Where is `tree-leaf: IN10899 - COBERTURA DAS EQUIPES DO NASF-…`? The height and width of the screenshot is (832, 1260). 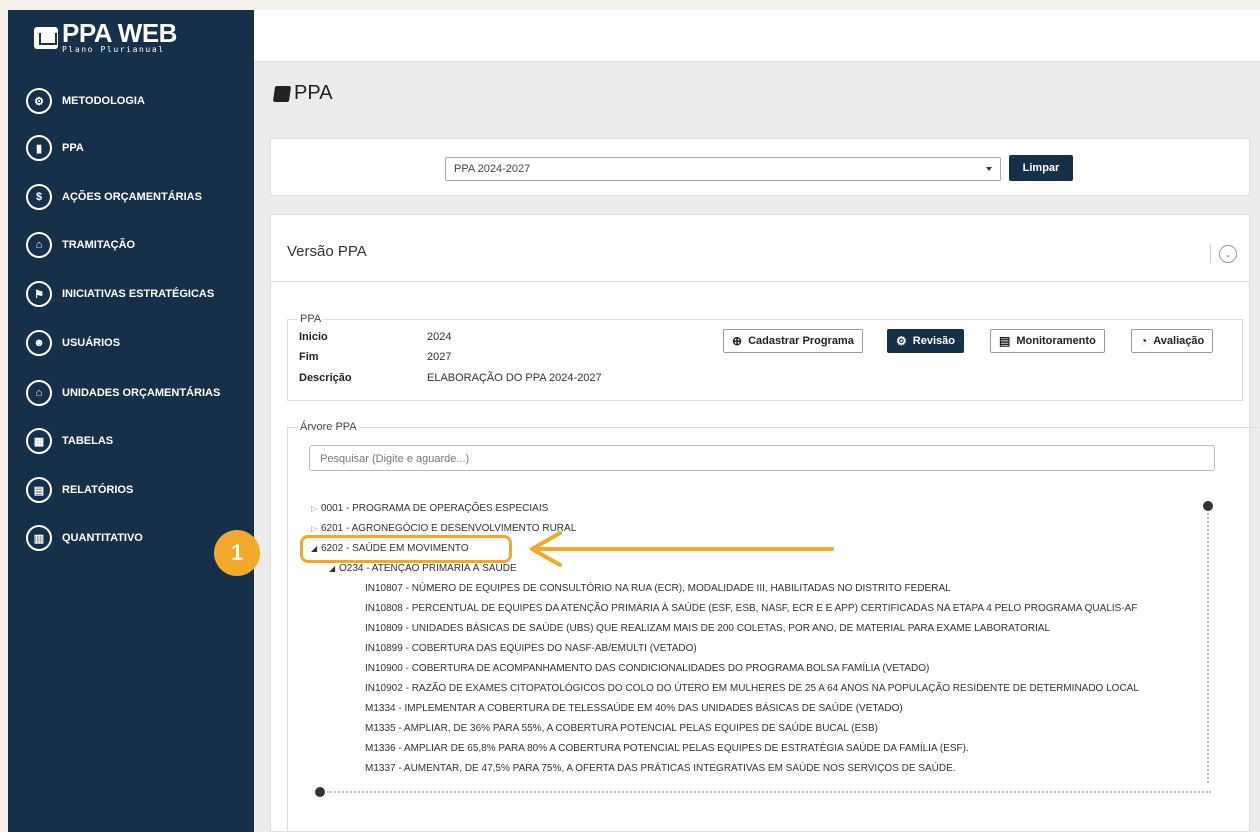 tree-leaf: IN10899 - COBERTURA DAS EQUIPES DO NASF-… is located at coordinates (531, 648).